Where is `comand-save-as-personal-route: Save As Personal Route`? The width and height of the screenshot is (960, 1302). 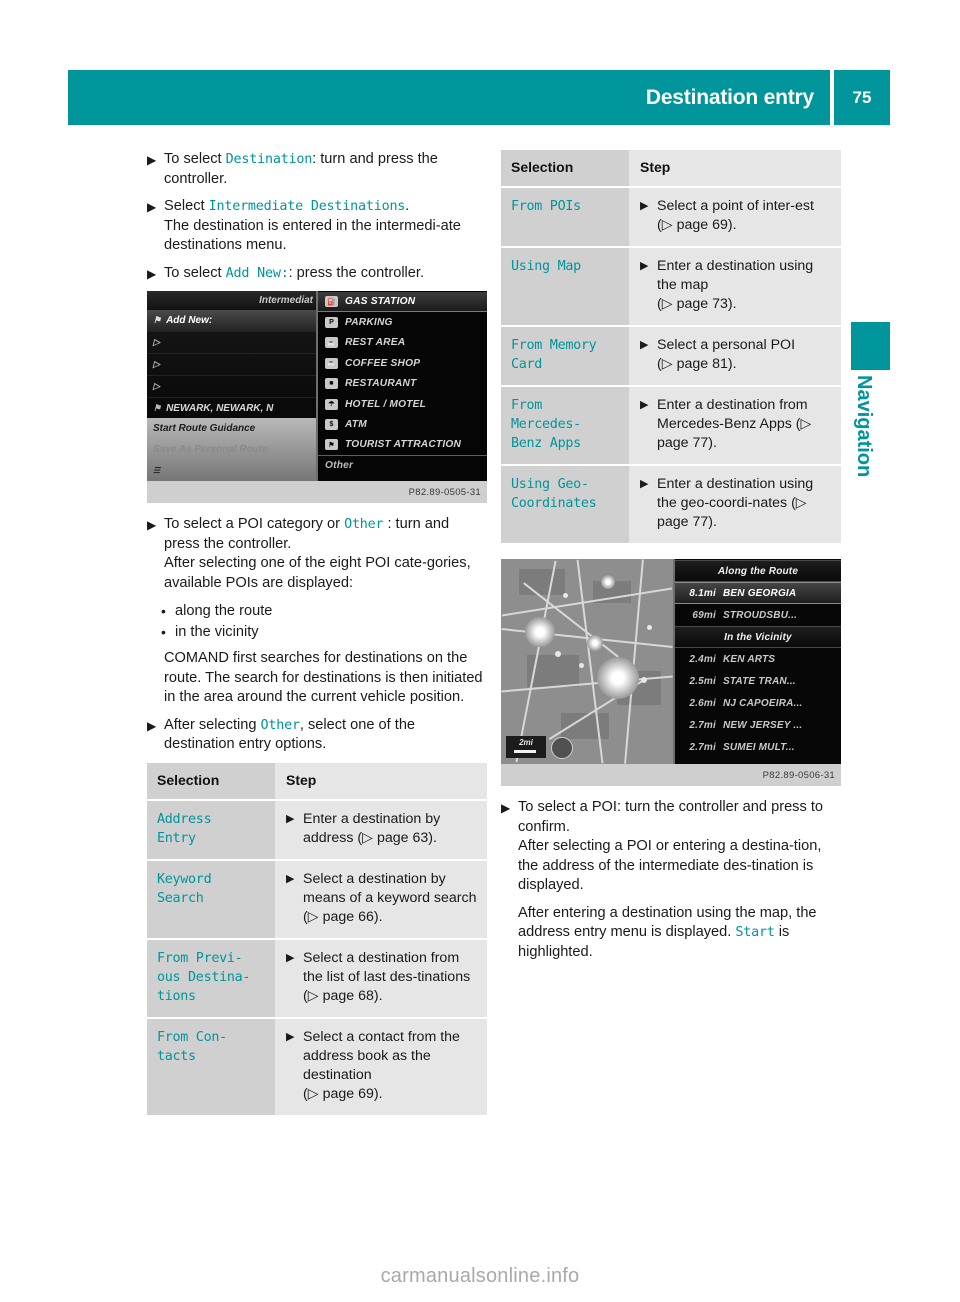 comand-save-as-personal-route: Save As Personal Route is located at coordinates (210, 449).